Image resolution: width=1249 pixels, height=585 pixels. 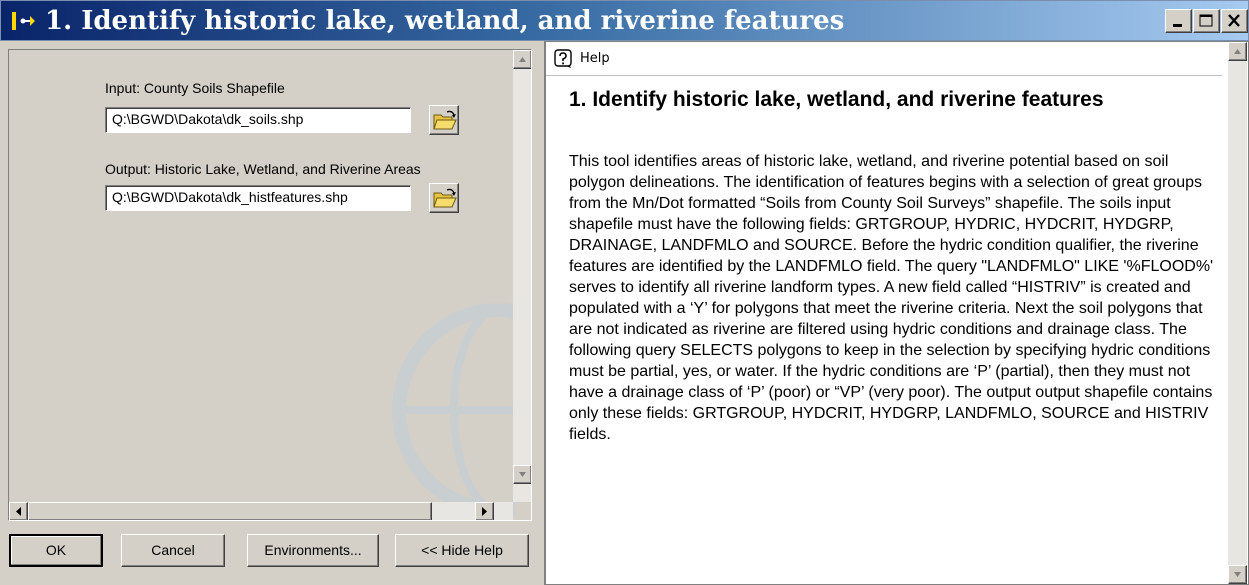 What do you see at coordinates (522, 276) in the screenshot?
I see `parameters-vertical-scrollbar` at bounding box center [522, 276].